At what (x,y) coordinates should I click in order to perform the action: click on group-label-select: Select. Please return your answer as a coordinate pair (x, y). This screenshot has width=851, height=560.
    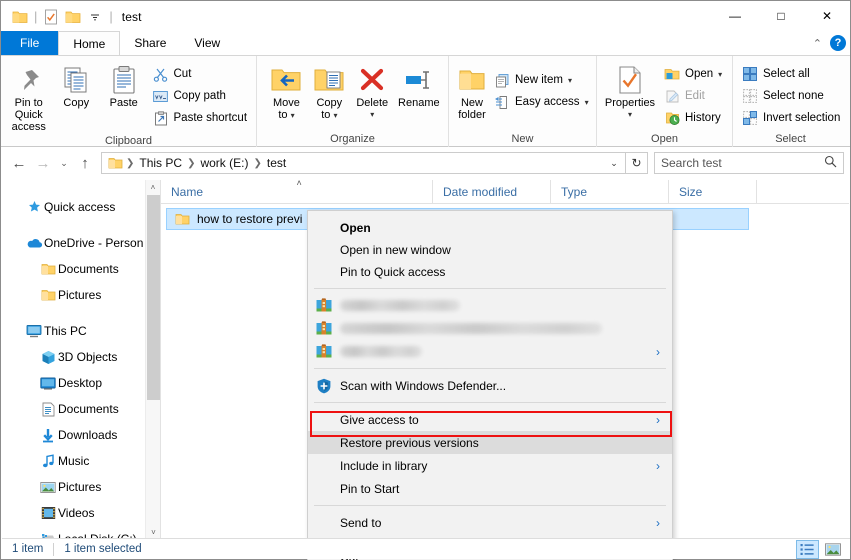
    Looking at the image, I should click on (790, 139).